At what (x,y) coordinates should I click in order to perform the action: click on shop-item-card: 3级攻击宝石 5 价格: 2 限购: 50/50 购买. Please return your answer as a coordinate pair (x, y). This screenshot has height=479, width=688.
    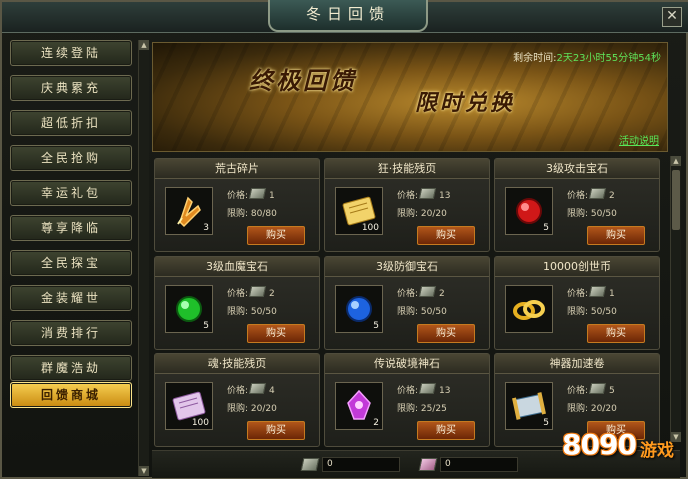
    Looking at the image, I should click on (577, 205).